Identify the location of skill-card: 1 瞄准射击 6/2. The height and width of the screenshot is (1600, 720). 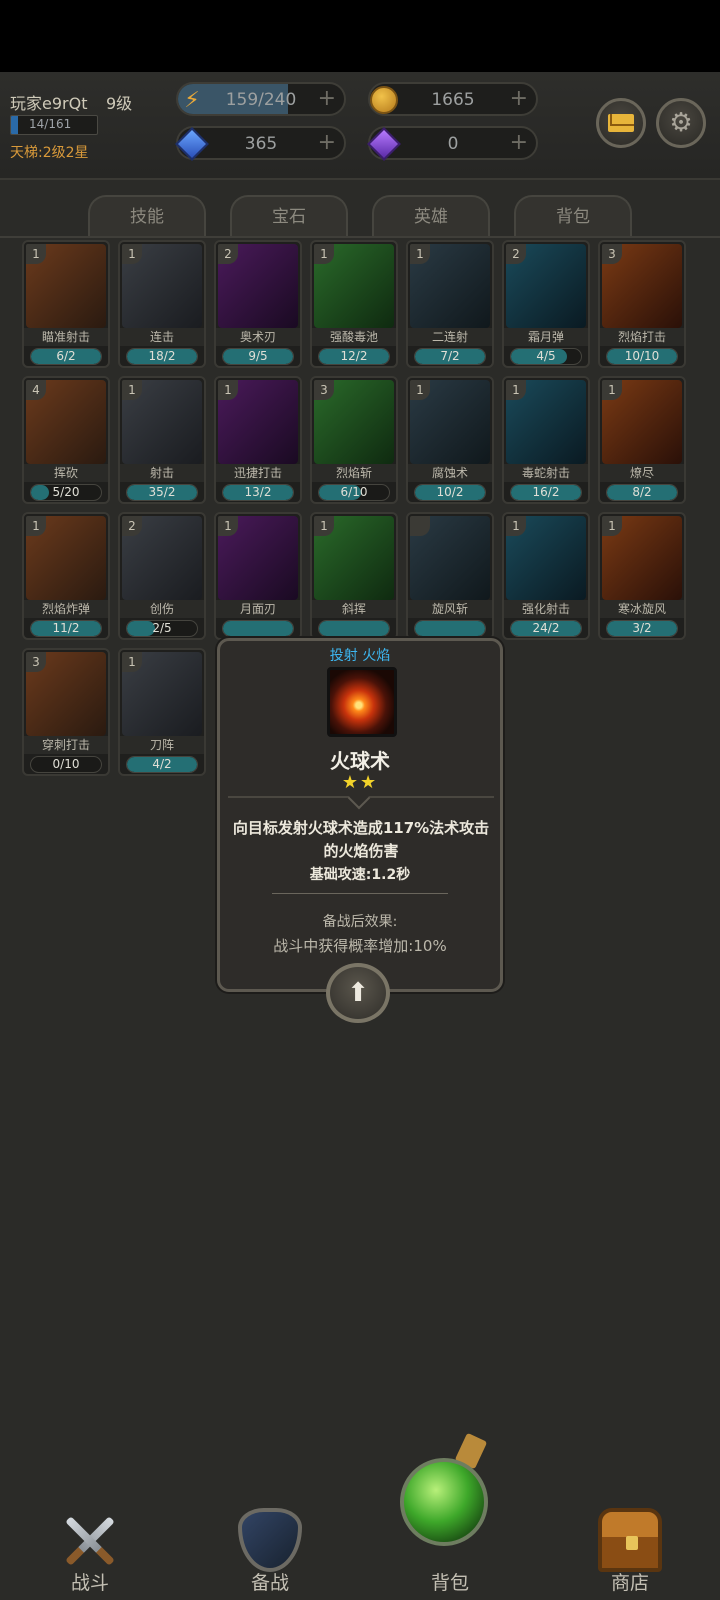
(66, 304).